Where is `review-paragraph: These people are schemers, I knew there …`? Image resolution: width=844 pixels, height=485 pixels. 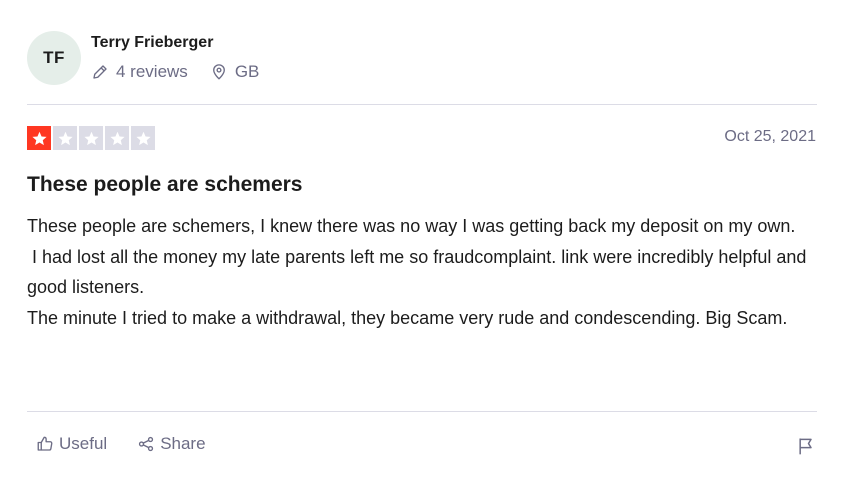
review-paragraph: These people are schemers, I knew there … is located at coordinates (411, 226).